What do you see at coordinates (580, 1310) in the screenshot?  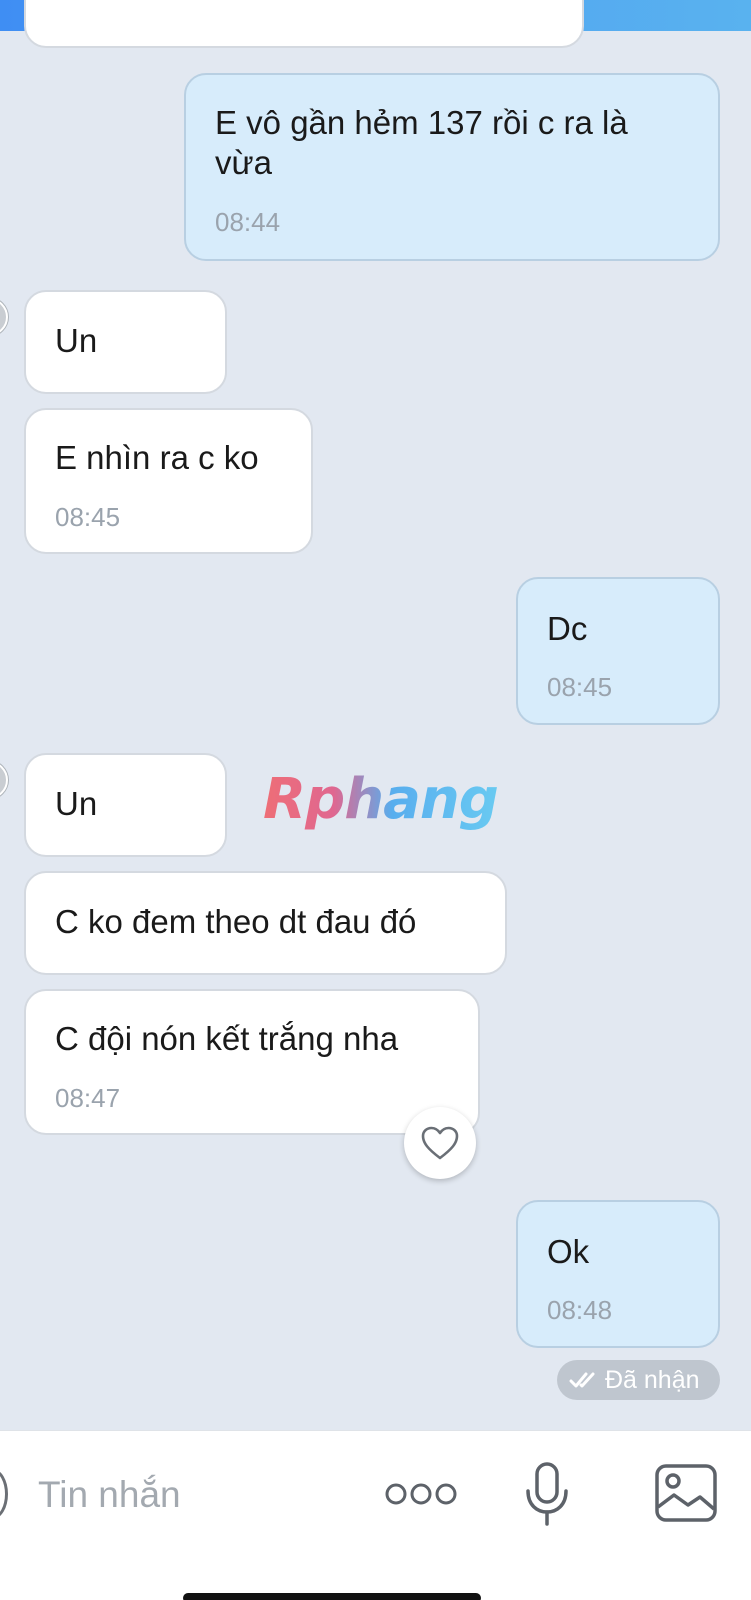 I see `message-time: 08:48` at bounding box center [580, 1310].